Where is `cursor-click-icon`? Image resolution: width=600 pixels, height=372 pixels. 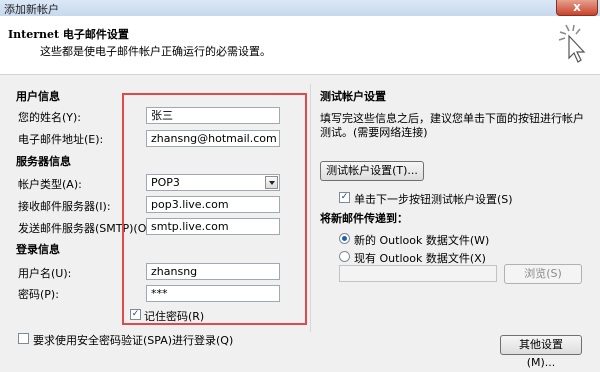 cursor-click-icon is located at coordinates (572, 43).